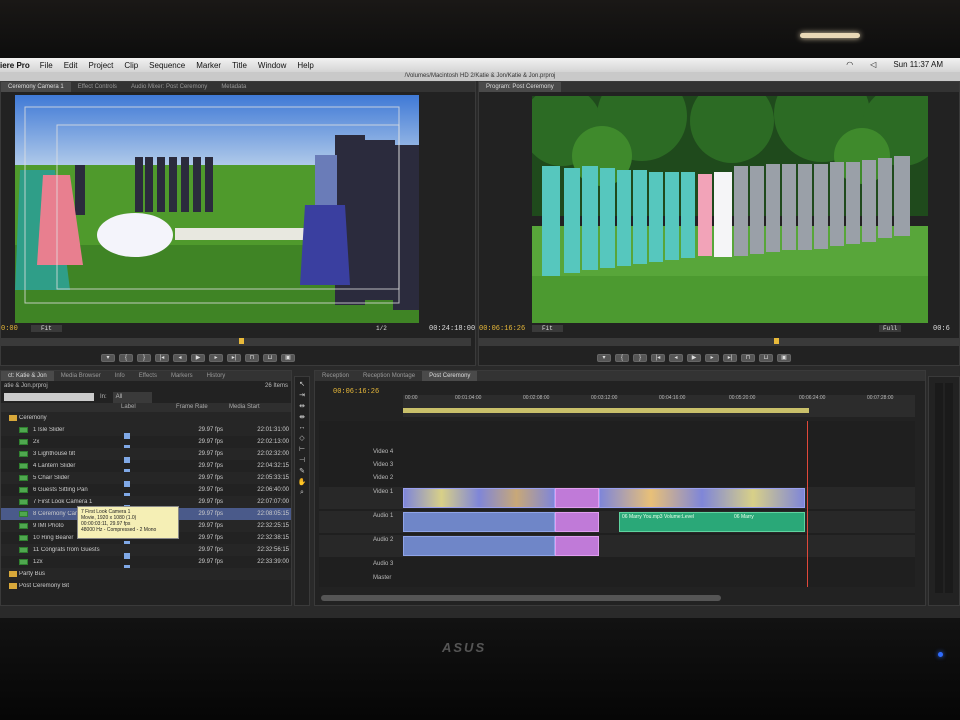 The height and width of the screenshot is (720, 960). I want to click on program-play-button: ▶, so click(694, 358).